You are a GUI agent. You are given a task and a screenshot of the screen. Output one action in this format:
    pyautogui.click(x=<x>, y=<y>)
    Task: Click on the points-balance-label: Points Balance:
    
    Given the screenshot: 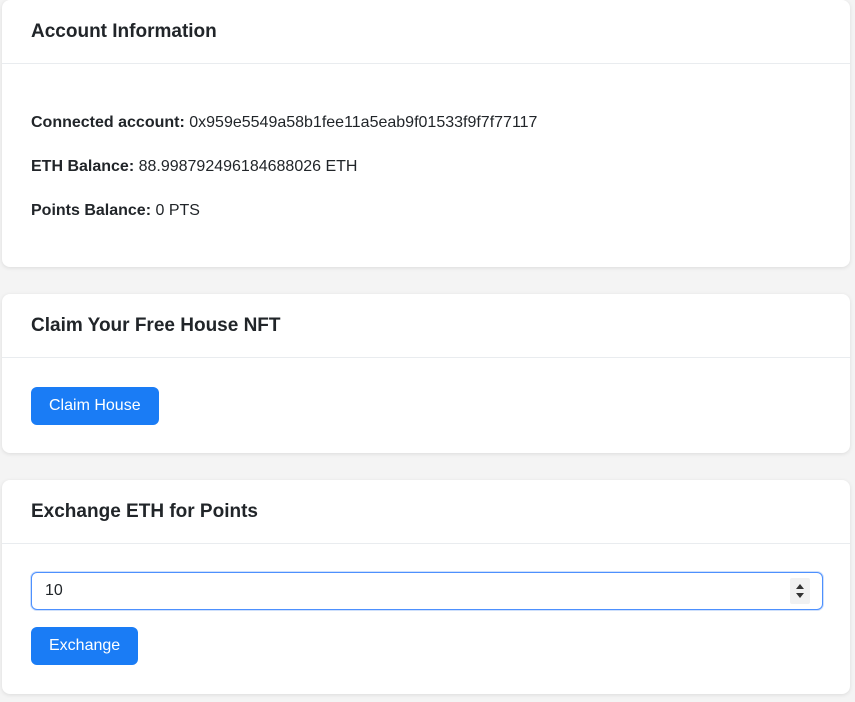 What is the action you would take?
    pyautogui.click(x=91, y=210)
    